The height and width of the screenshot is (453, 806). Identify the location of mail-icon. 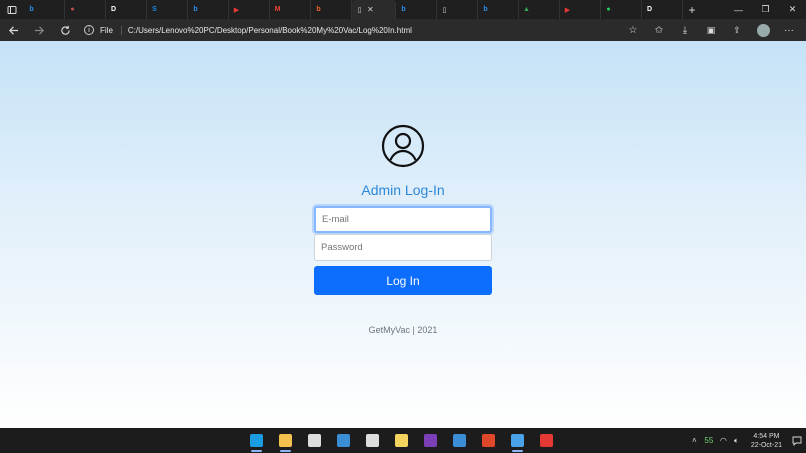
(343, 440).